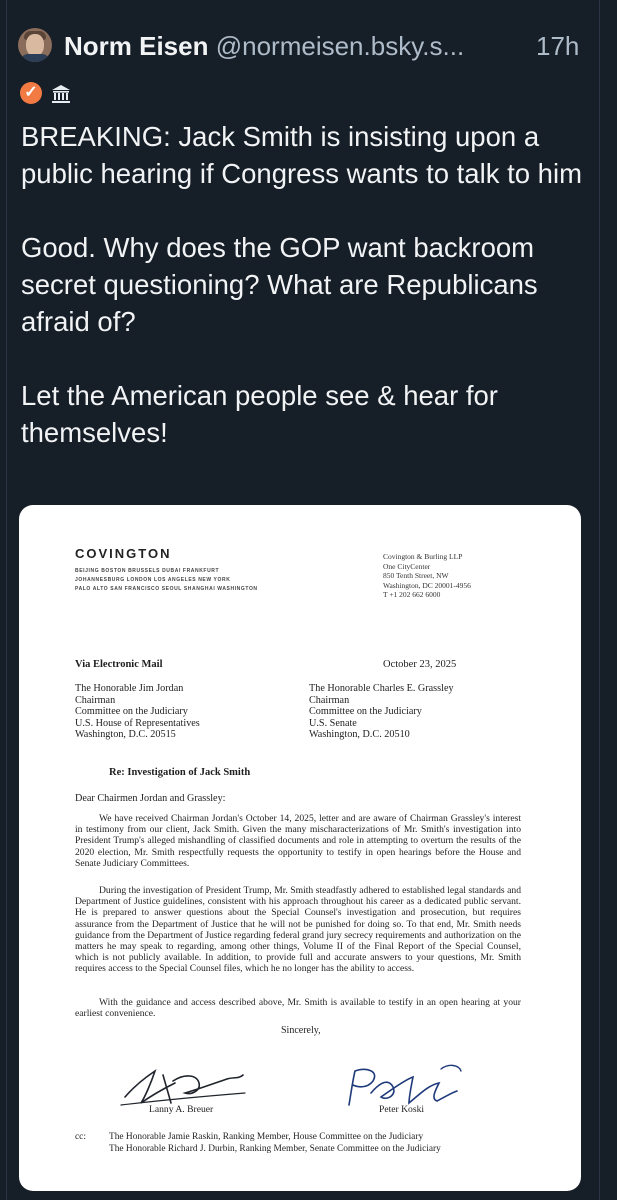 The width and height of the screenshot is (617, 1200). Describe the element at coordinates (119, 664) in the screenshot. I see `delivery-method: Via Electronic Mail` at that location.